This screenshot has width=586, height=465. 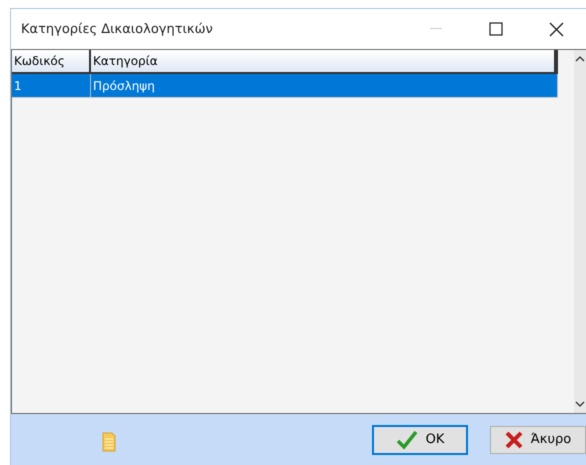 What do you see at coordinates (420, 439) in the screenshot?
I see `ok-button: OK` at bounding box center [420, 439].